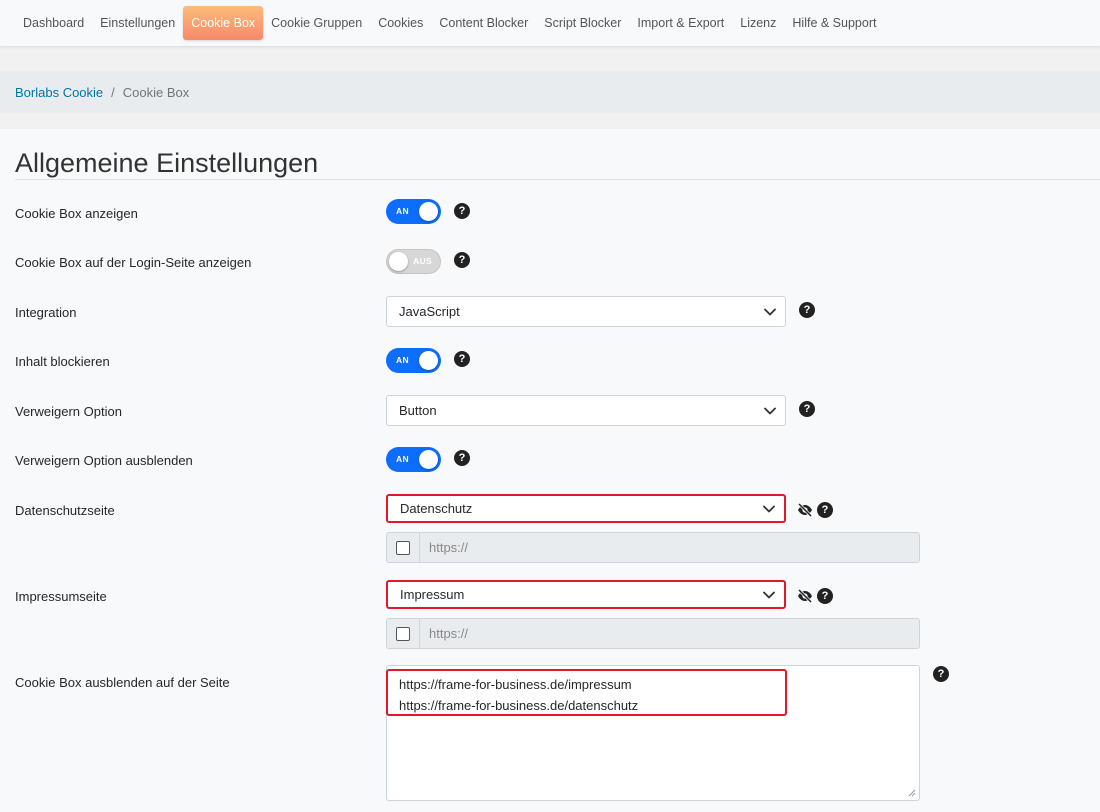  I want to click on label-refuse-option: Verweigern Option, so click(68, 411).